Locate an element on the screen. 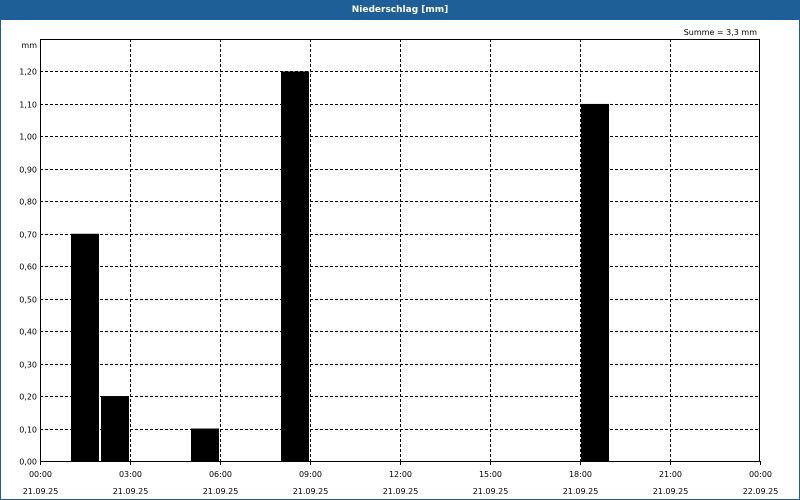 The height and width of the screenshot is (500, 800). x-tick-time: 15:00 is located at coordinates (490, 474).